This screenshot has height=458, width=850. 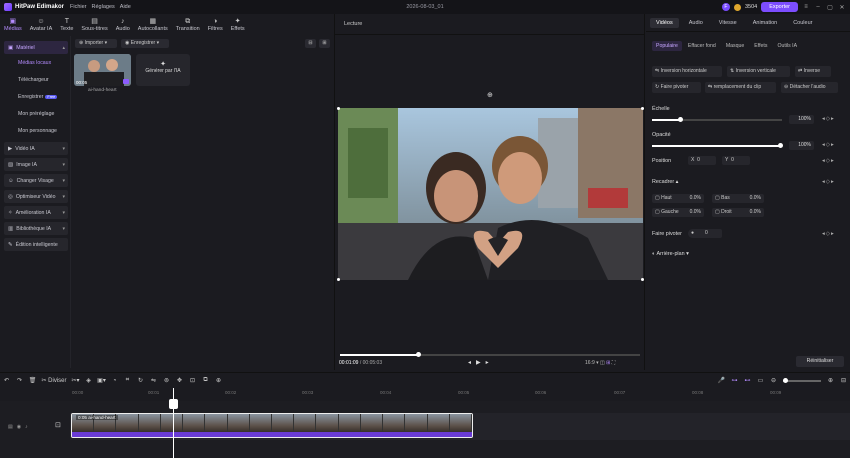 What do you see at coordinates (773, 380) in the screenshot?
I see `zoom-out-icon: ⊖` at bounding box center [773, 380].